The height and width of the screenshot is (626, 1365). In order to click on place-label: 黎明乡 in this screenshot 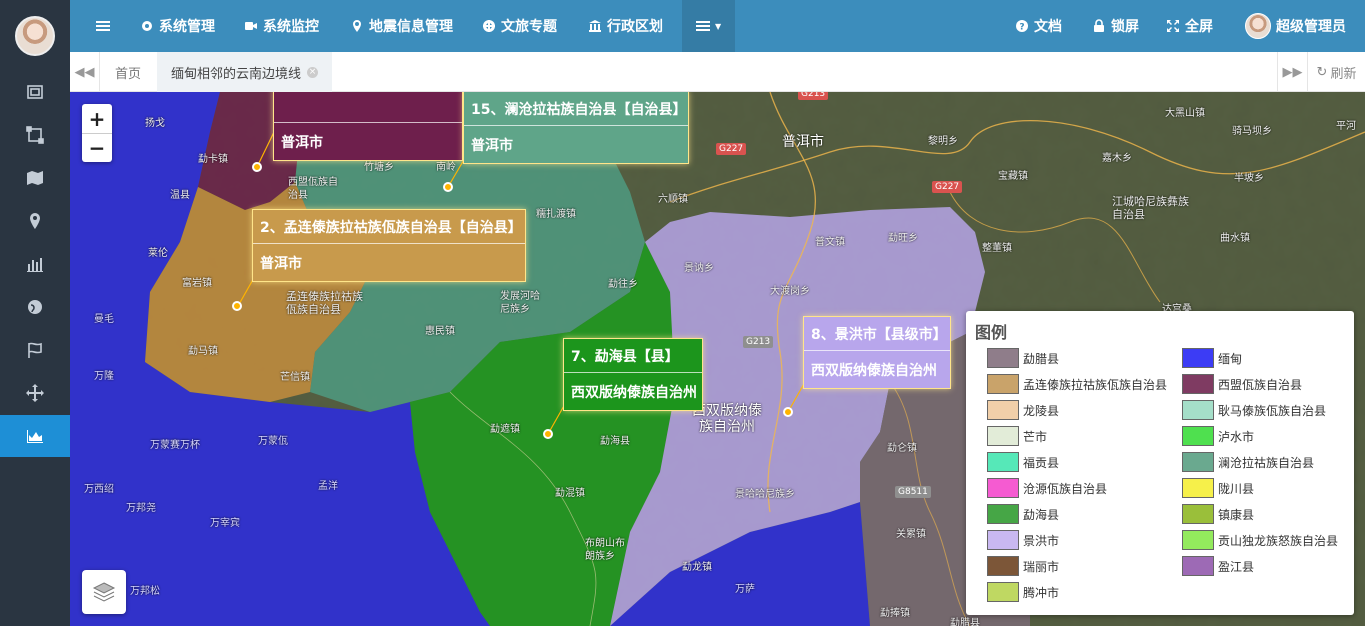, I will do `click(943, 141)`.